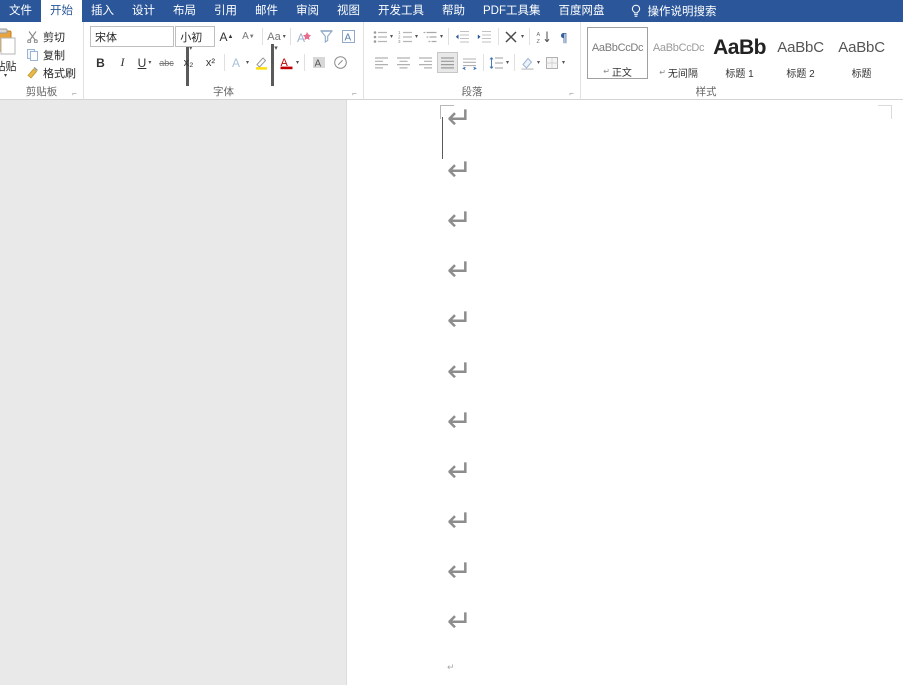  I want to click on asian-layout-icon, so click(511, 36).